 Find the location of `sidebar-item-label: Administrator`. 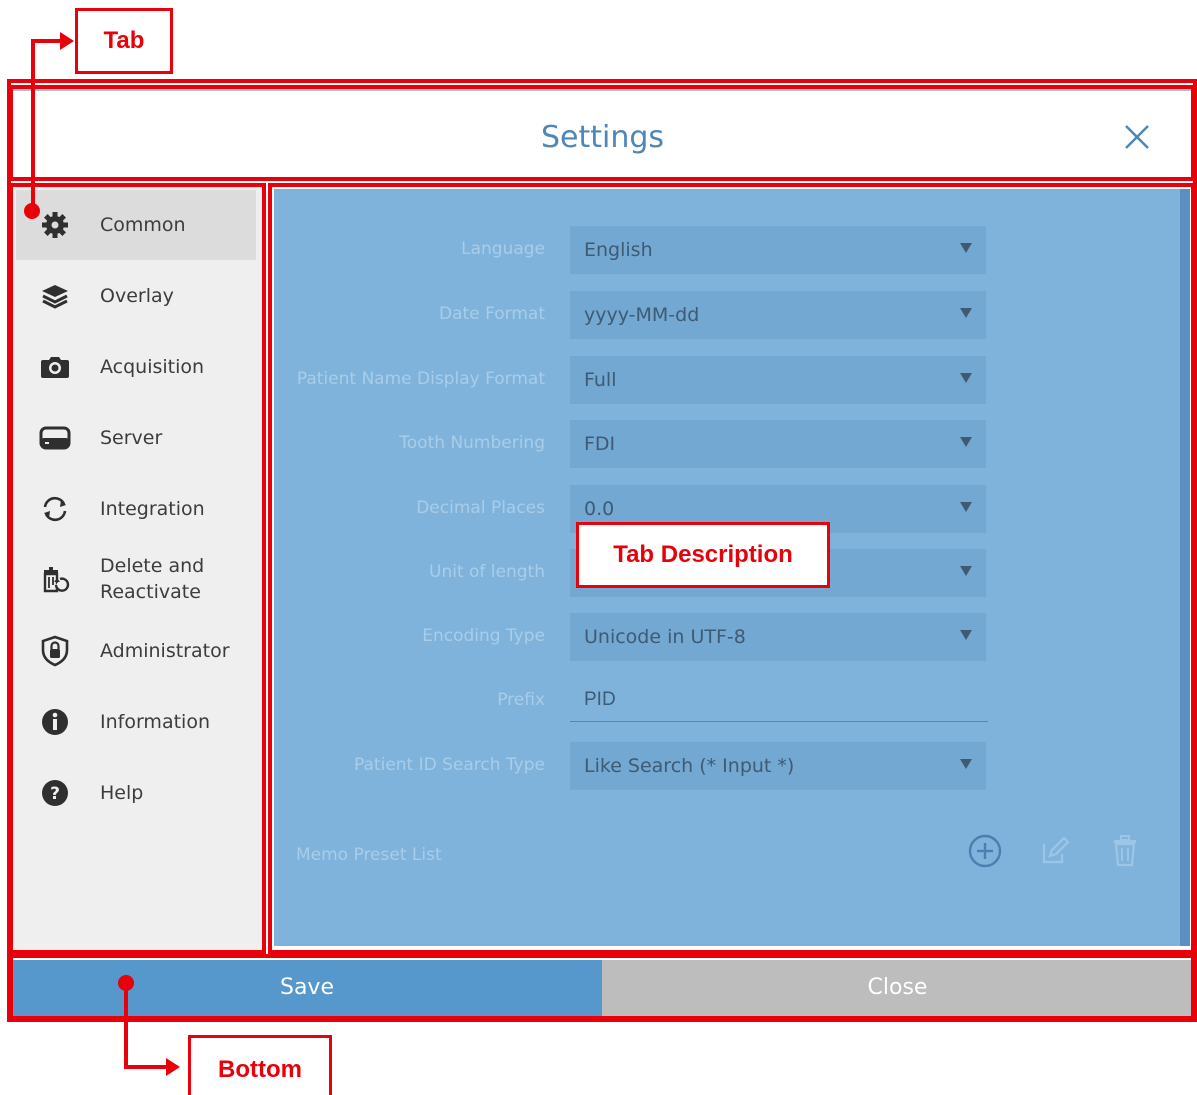

sidebar-item-label: Administrator is located at coordinates (165, 651).